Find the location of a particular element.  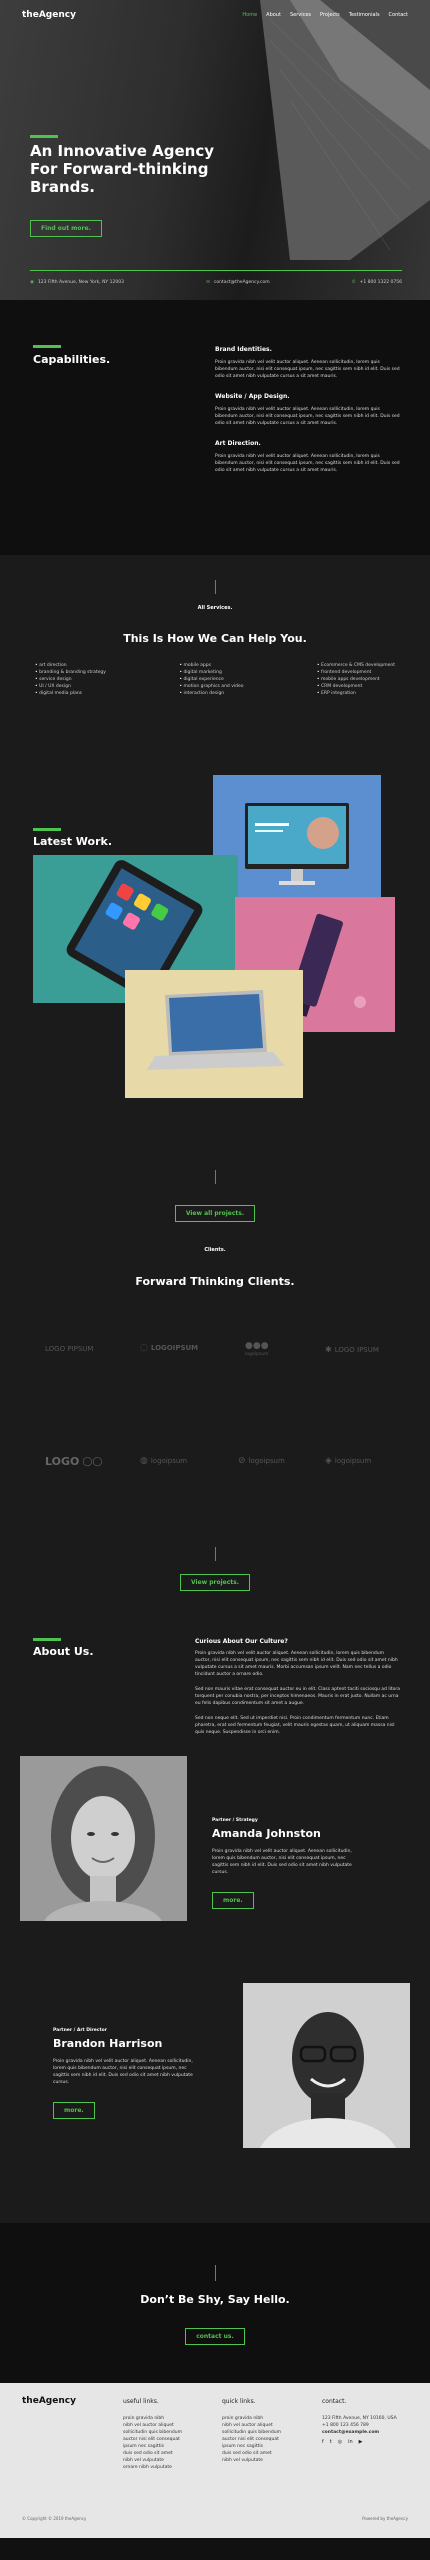

linkedin-icon: in is located at coordinates (350, 2442).